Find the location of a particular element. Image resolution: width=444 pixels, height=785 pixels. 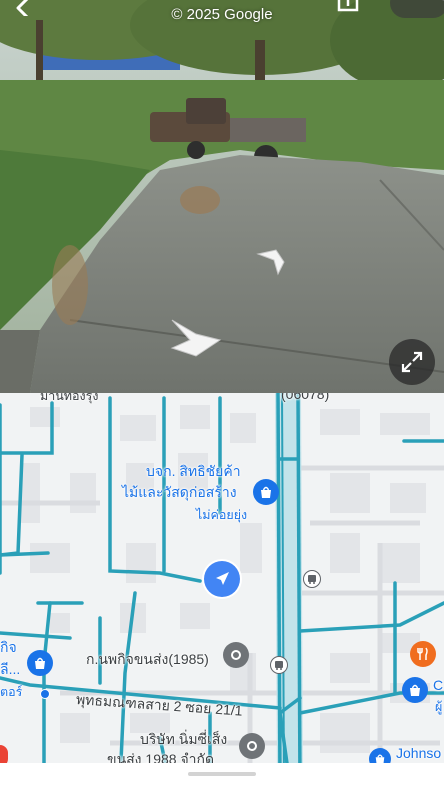

restaurant-pin is located at coordinates (423, 654).